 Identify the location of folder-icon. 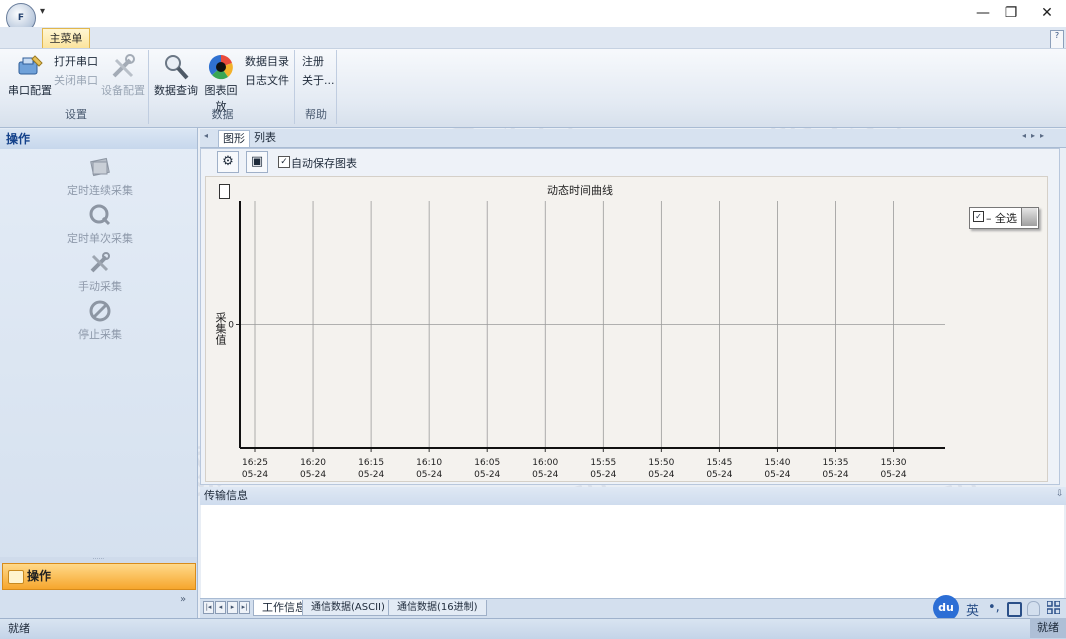
(16, 577).